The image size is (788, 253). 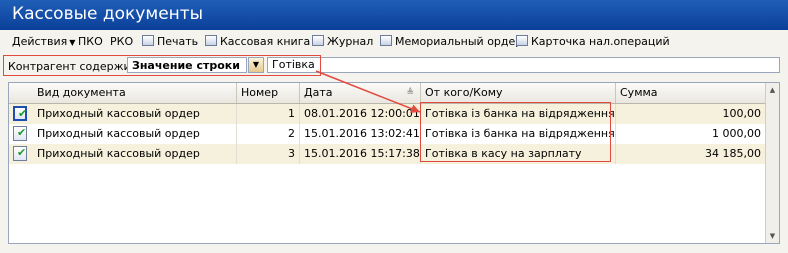 I want to click on arrow-line, so click(x=368, y=91).